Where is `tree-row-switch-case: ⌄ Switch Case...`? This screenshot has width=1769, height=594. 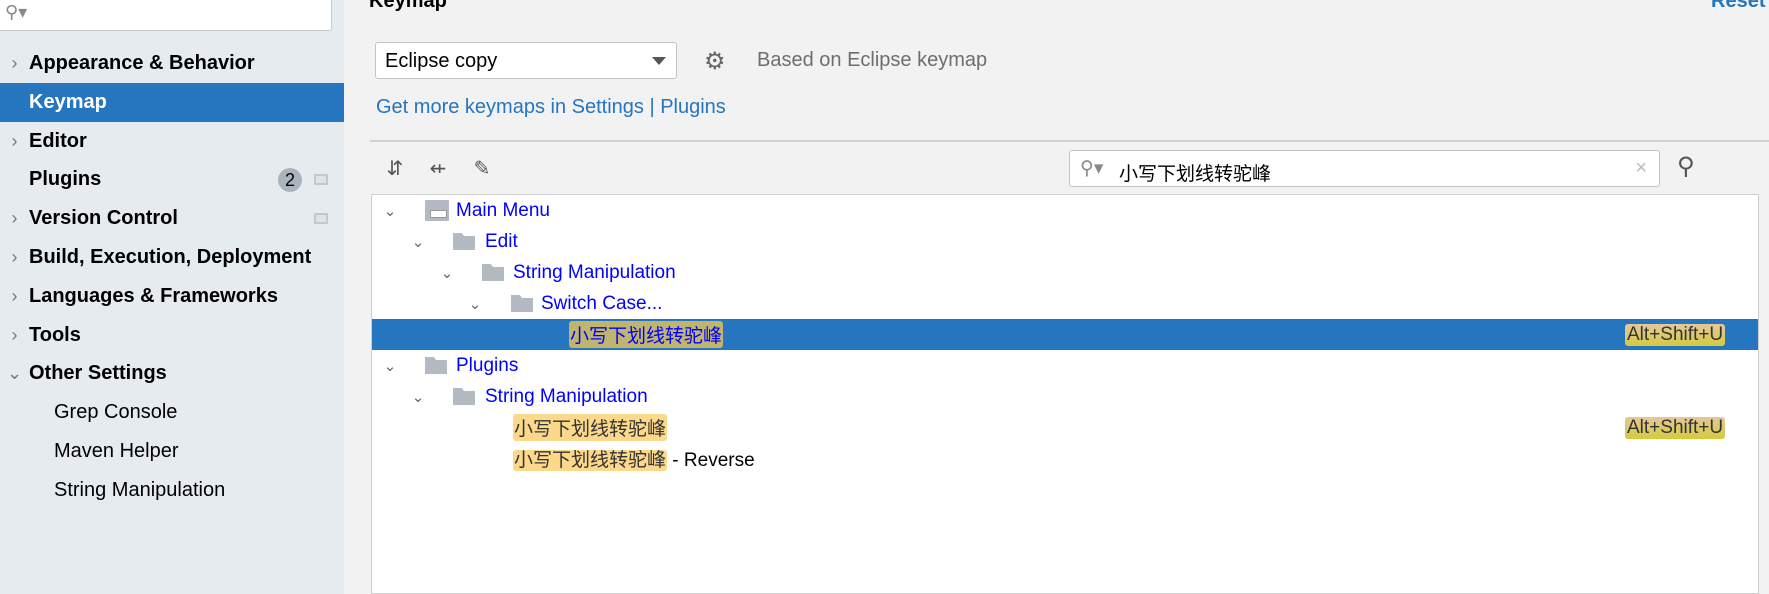
tree-row-switch-case: ⌄ Switch Case... is located at coordinates (1065, 303).